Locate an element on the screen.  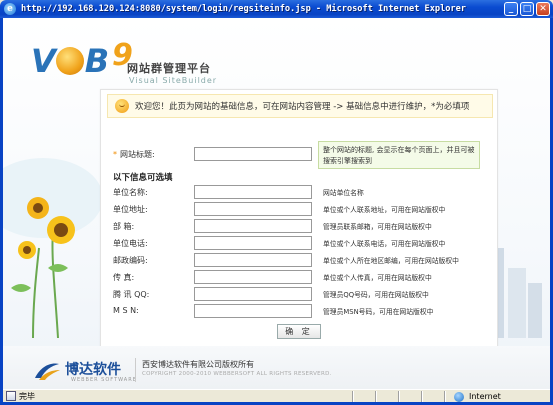
logo-chinese-title: 网站群管理平台 is located at coordinates (169, 68).